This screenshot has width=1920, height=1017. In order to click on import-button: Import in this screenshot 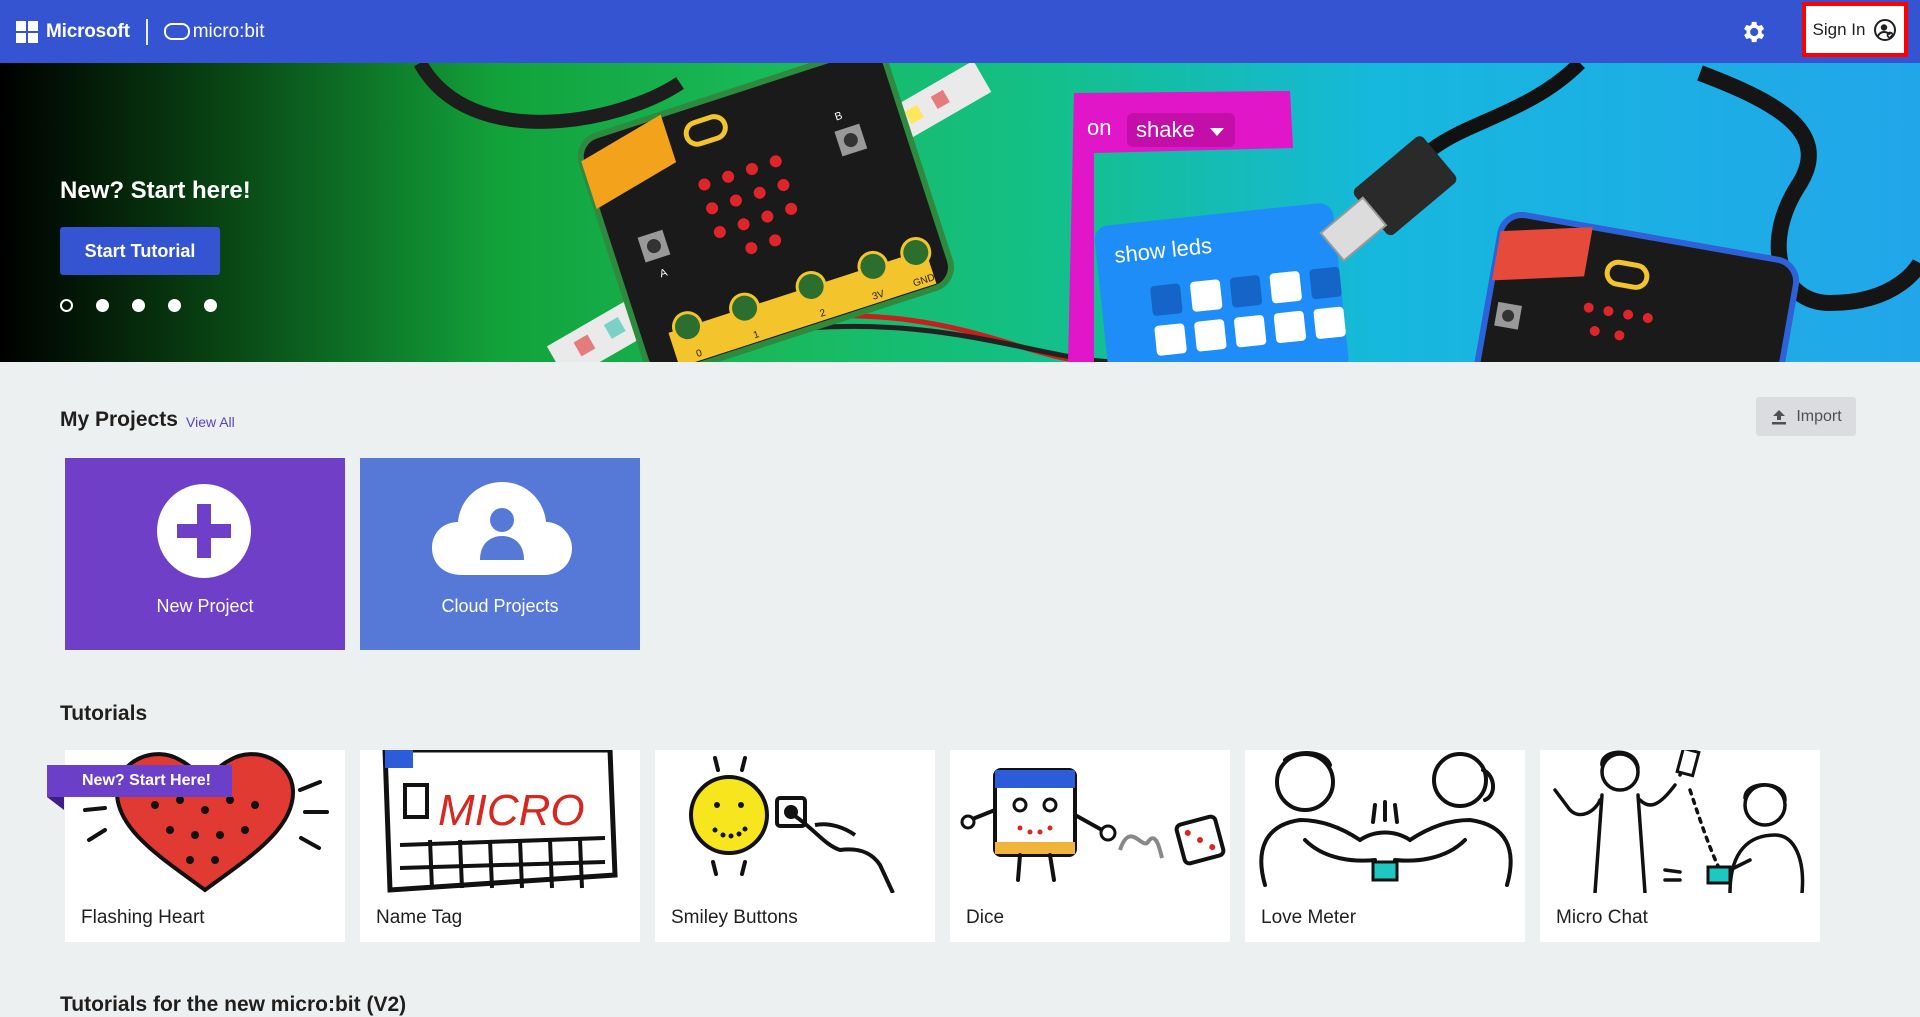, I will do `click(1806, 416)`.